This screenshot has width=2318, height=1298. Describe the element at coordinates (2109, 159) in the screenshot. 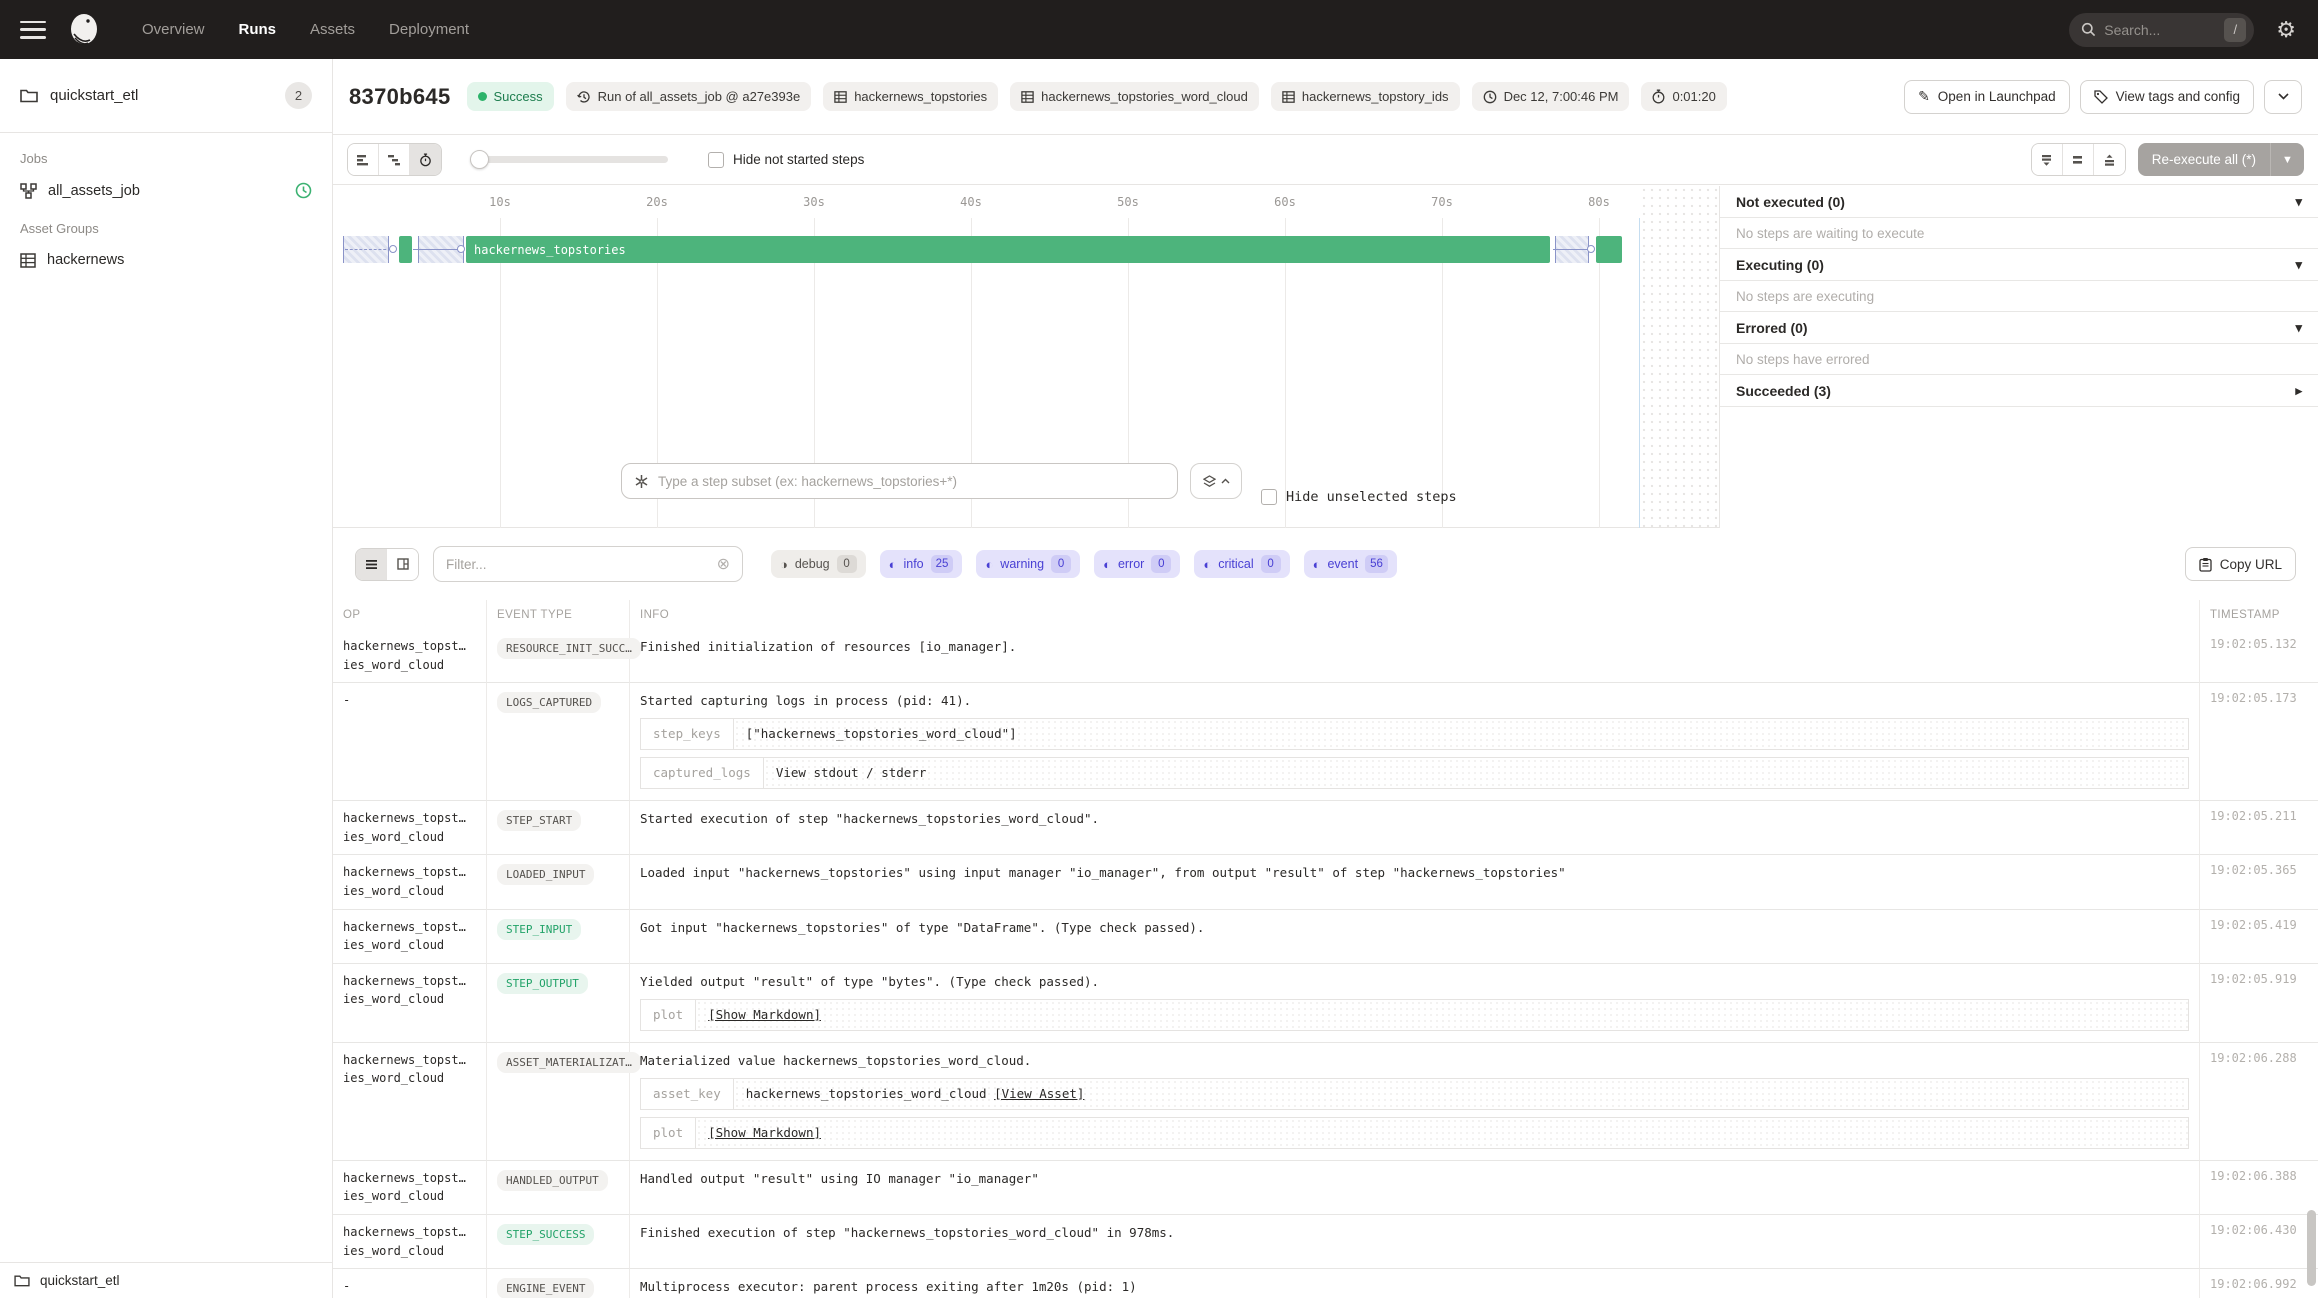

I see `collapse-all-button` at that location.